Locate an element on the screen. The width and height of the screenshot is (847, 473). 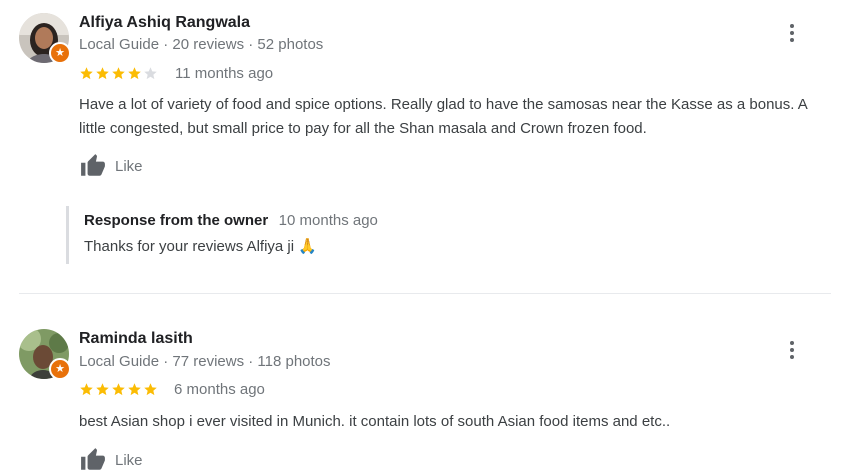
reviewer-name: Raminda lasith is located at coordinates (136, 339).